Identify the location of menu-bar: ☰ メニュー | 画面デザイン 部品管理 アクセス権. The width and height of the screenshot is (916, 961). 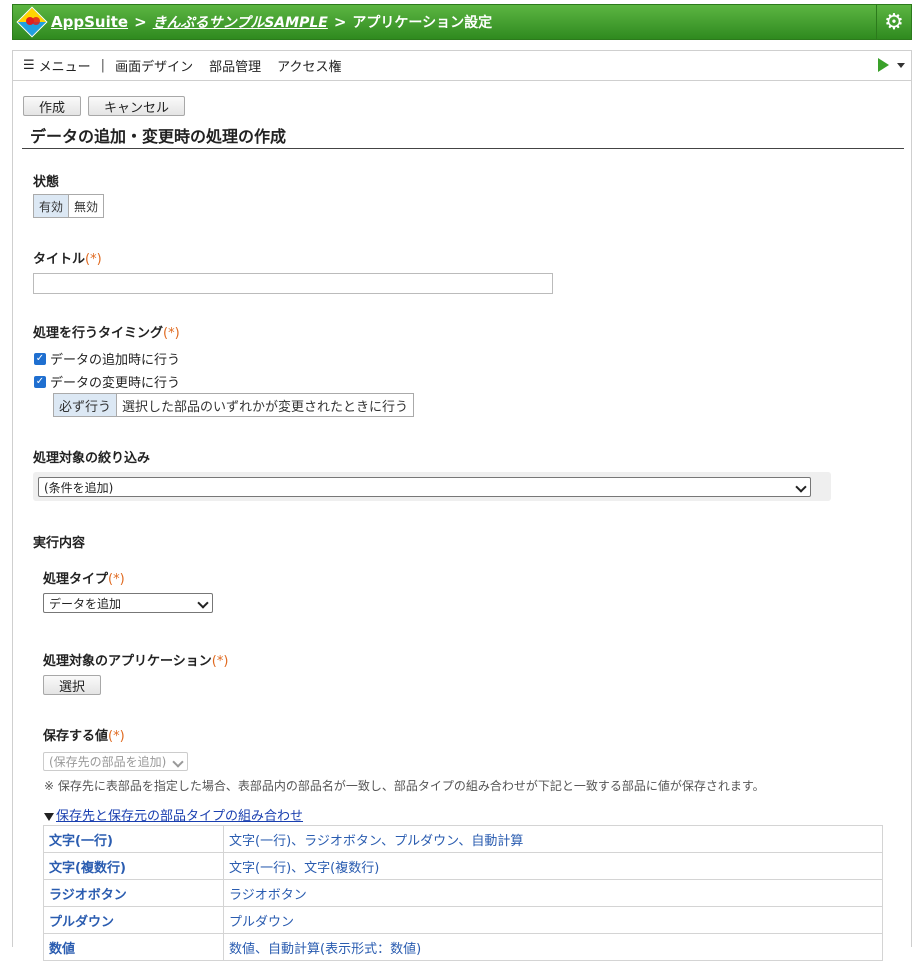
(462, 65).